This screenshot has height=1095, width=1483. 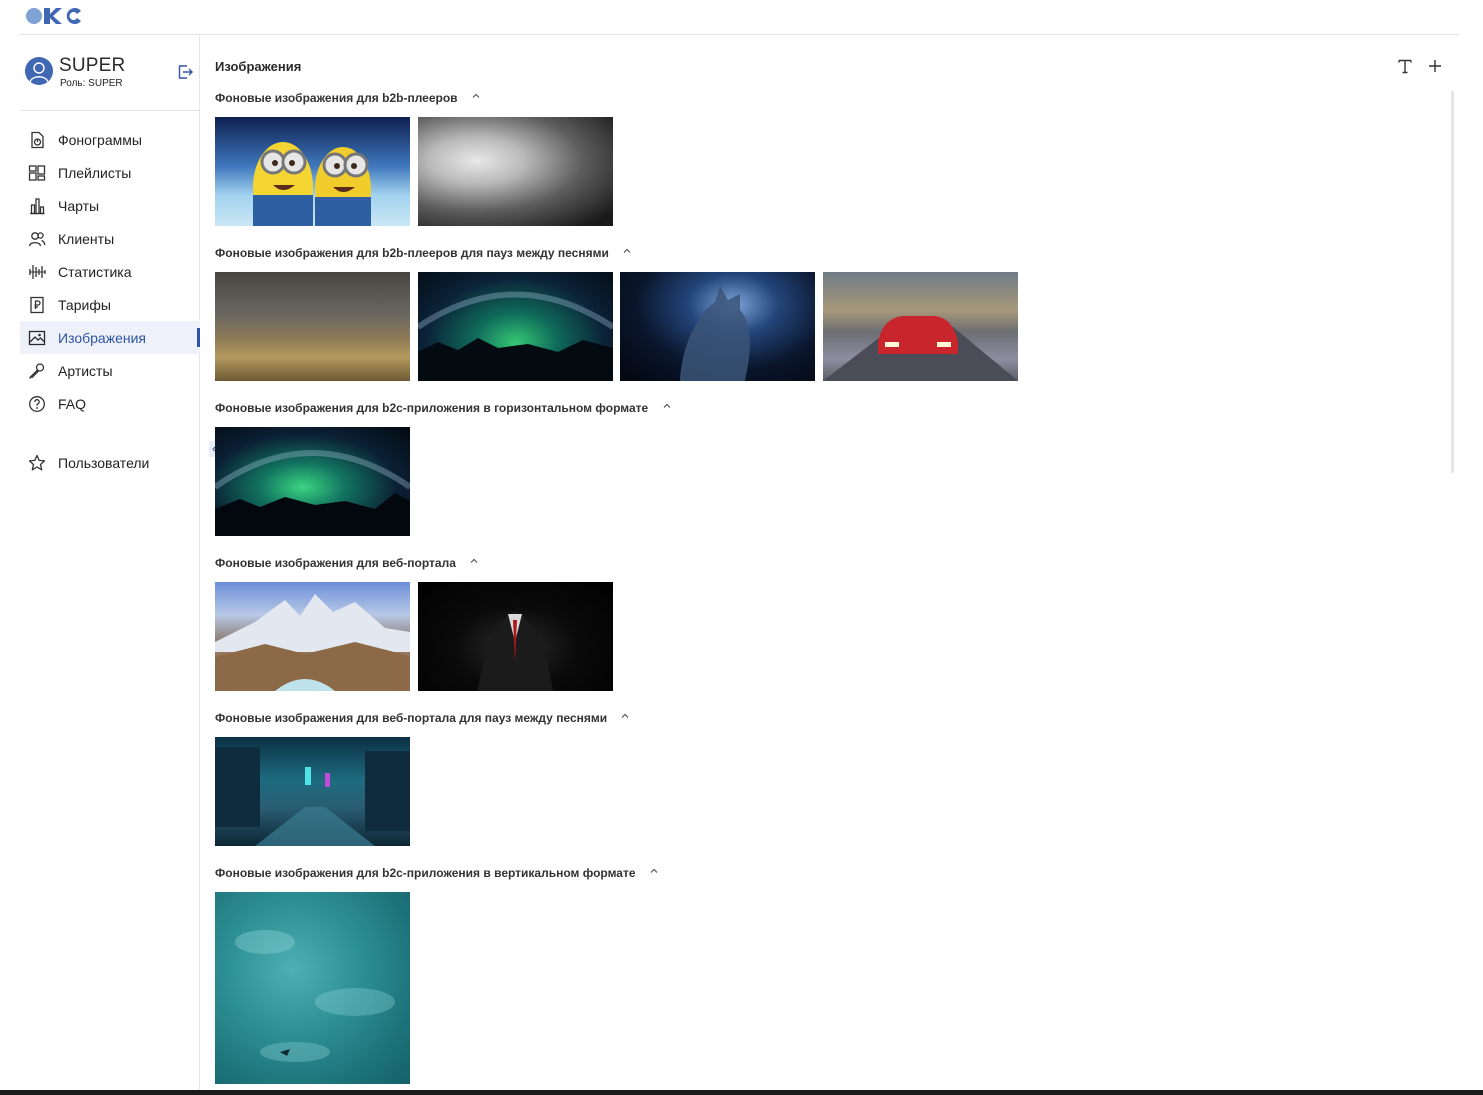 What do you see at coordinates (91, 83) in the screenshot?
I see `user-role: Роль: SUPER` at bounding box center [91, 83].